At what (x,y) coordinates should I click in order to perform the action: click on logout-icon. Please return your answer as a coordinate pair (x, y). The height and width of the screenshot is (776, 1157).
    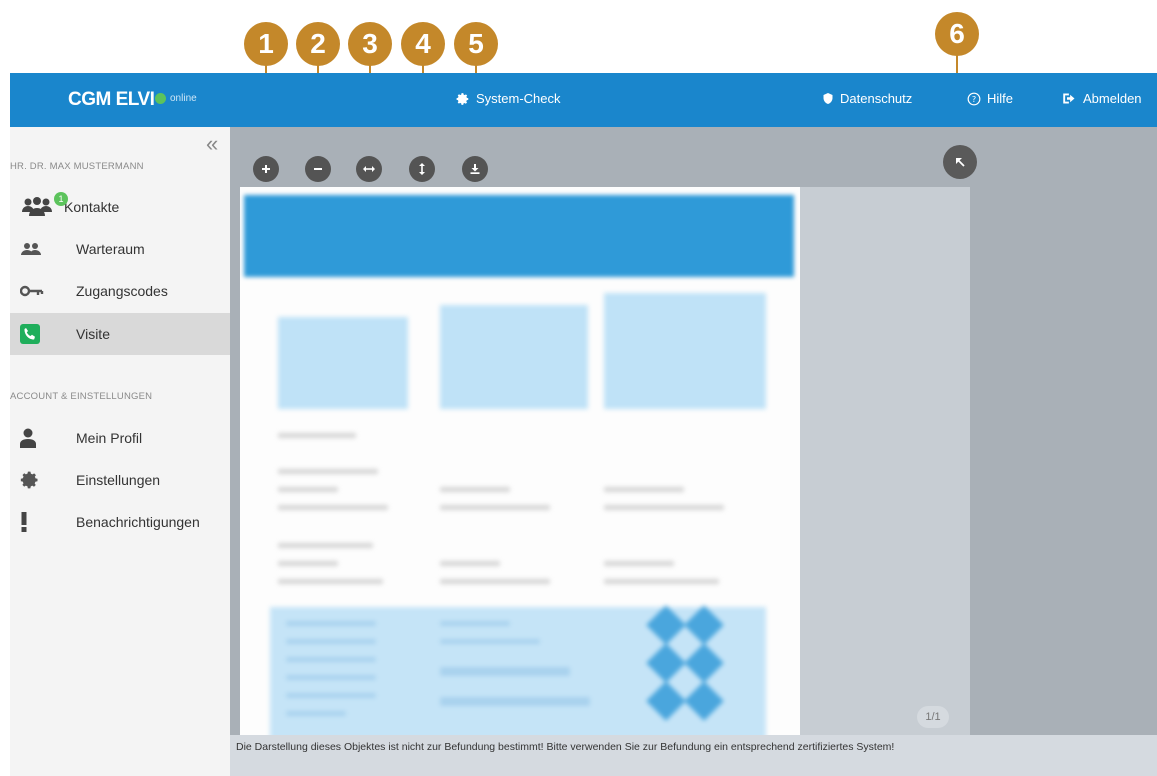
    Looking at the image, I should click on (1069, 98).